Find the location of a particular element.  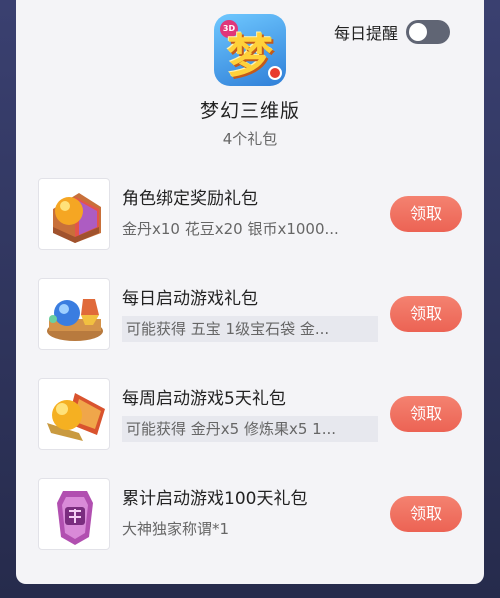

gem-treasure-icon is located at coordinates (74, 314).